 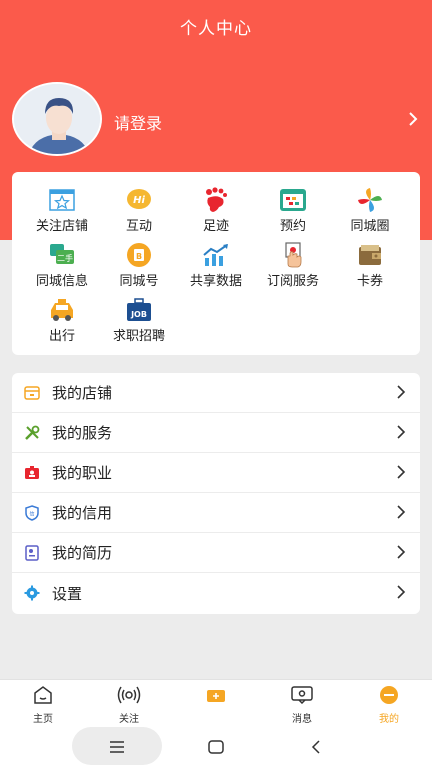 What do you see at coordinates (43, 695) in the screenshot?
I see `home-icon` at bounding box center [43, 695].